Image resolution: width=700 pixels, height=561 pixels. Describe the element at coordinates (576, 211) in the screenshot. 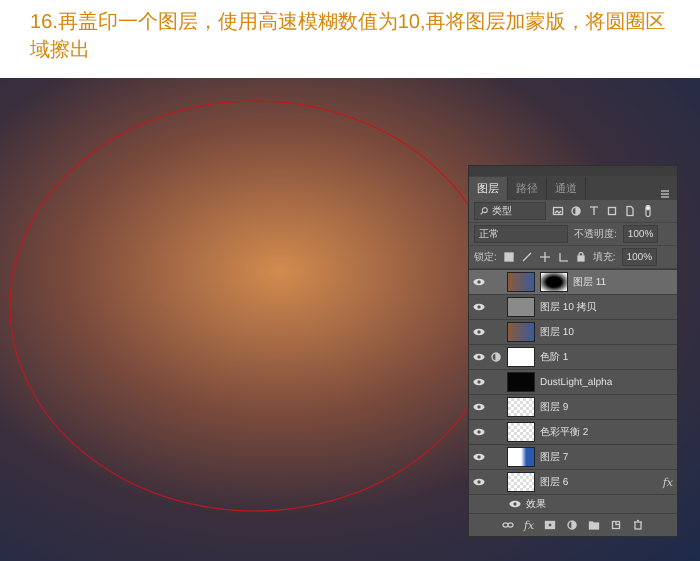

I see `half-circle-icon` at that location.